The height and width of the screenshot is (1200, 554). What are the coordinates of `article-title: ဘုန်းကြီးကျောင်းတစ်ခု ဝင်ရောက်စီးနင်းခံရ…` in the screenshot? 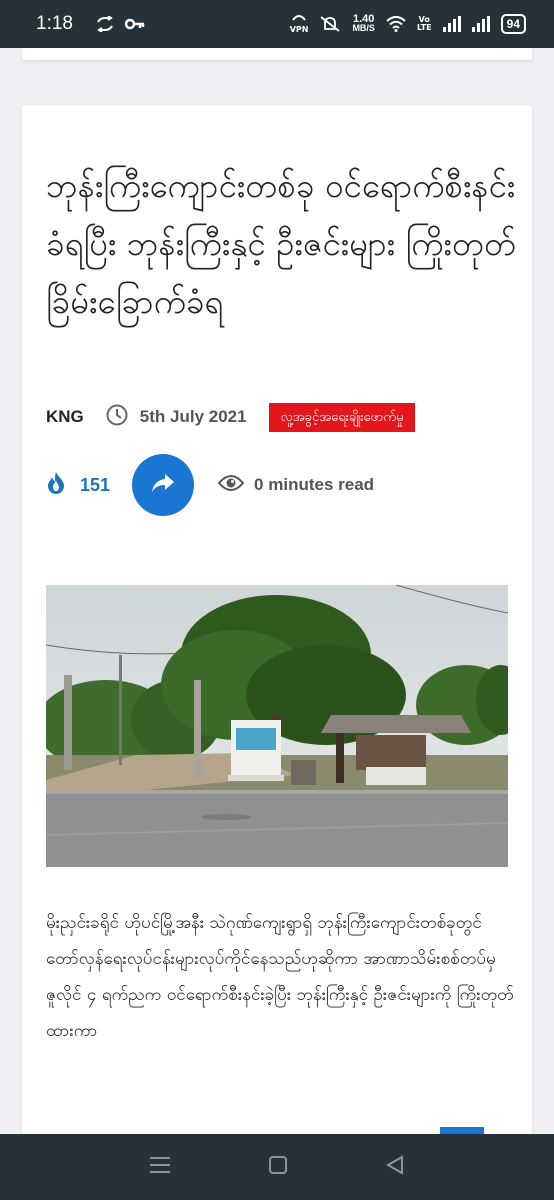 It's located at (281, 243).